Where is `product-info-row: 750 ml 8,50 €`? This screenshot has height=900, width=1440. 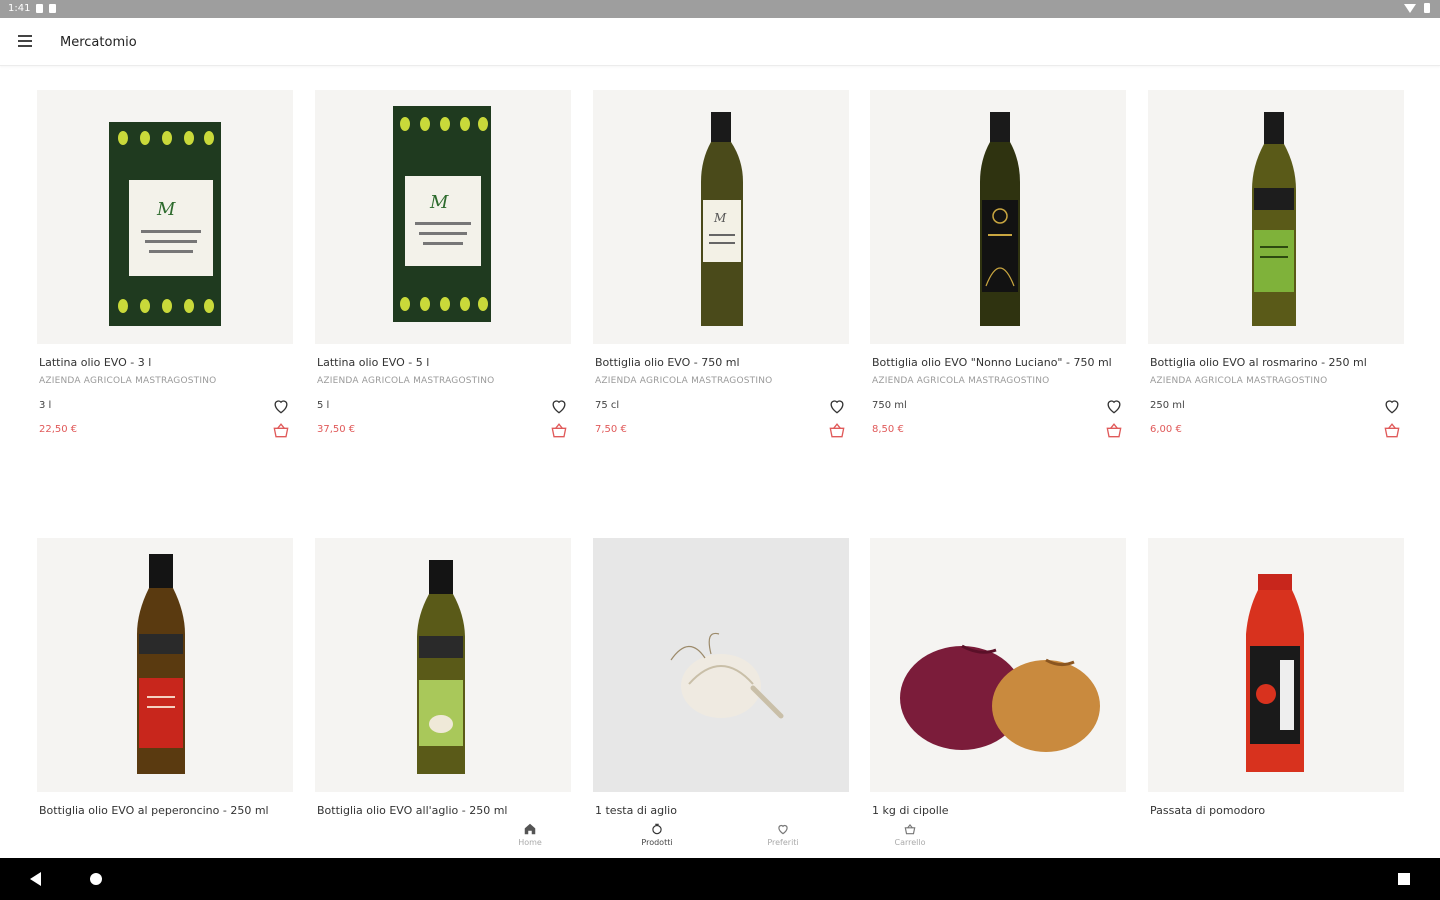
product-info-row: 750 ml 8,50 € is located at coordinates (998, 418).